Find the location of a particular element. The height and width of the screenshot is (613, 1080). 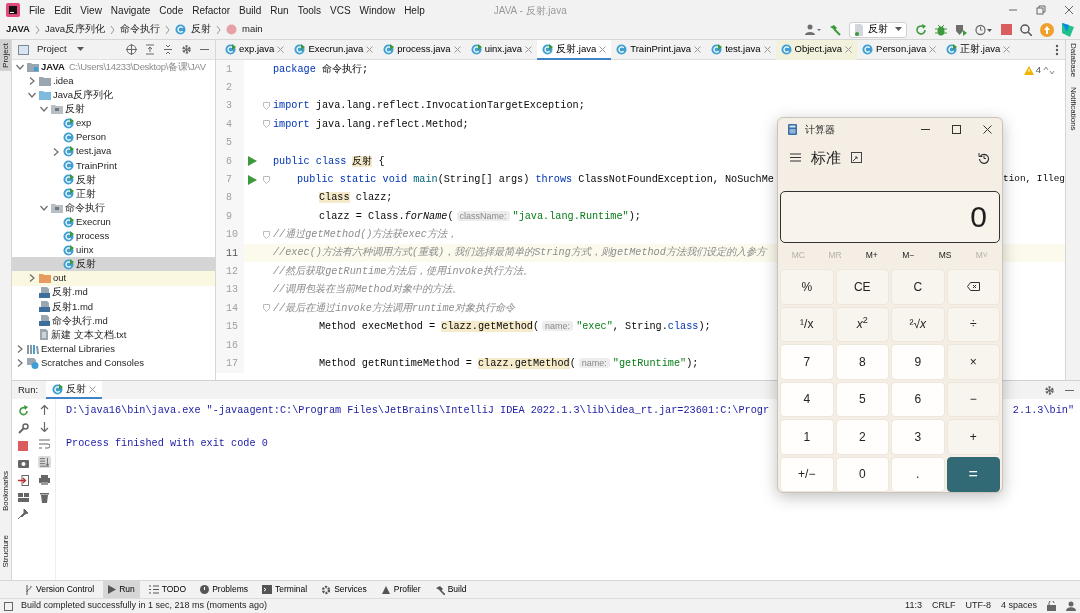

calculator-key: 8 is located at coordinates (862, 362).